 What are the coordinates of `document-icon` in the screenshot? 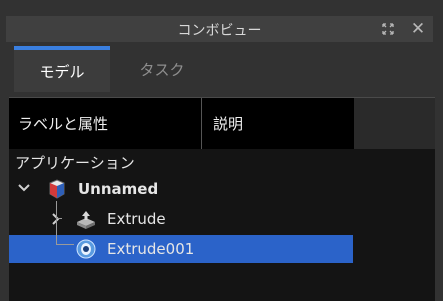 It's located at (57, 189).